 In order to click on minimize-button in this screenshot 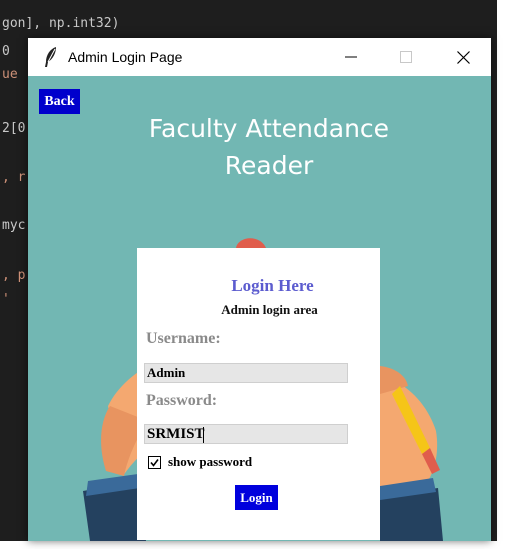, I will do `click(351, 57)`.